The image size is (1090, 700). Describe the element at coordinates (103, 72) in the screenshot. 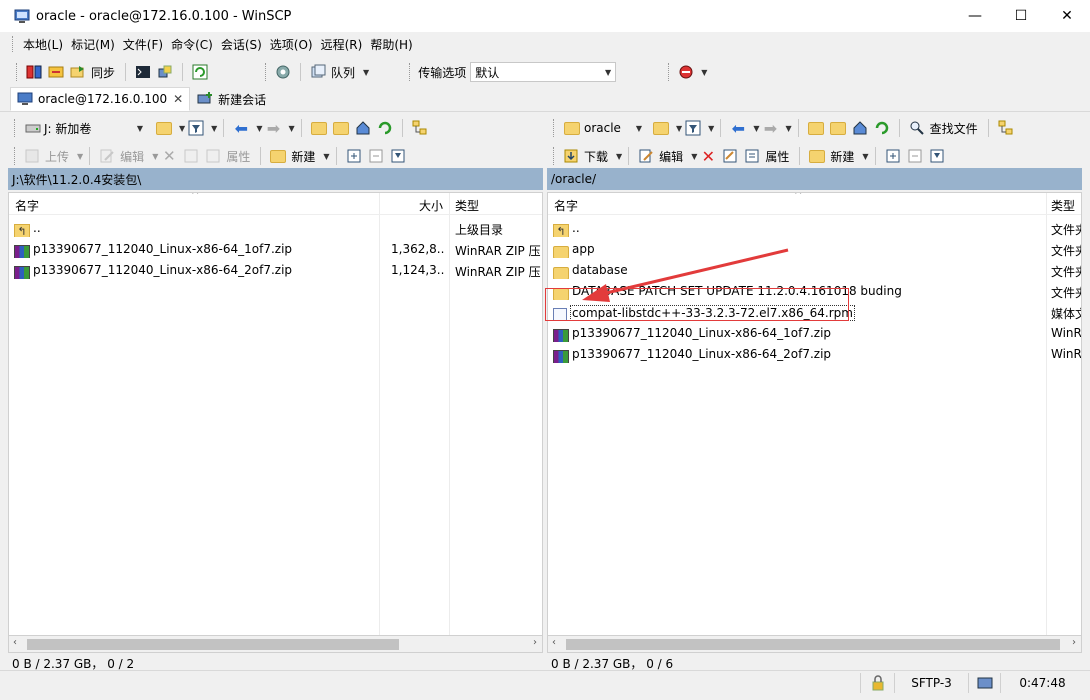

I see `synchronize-label: 同步` at that location.